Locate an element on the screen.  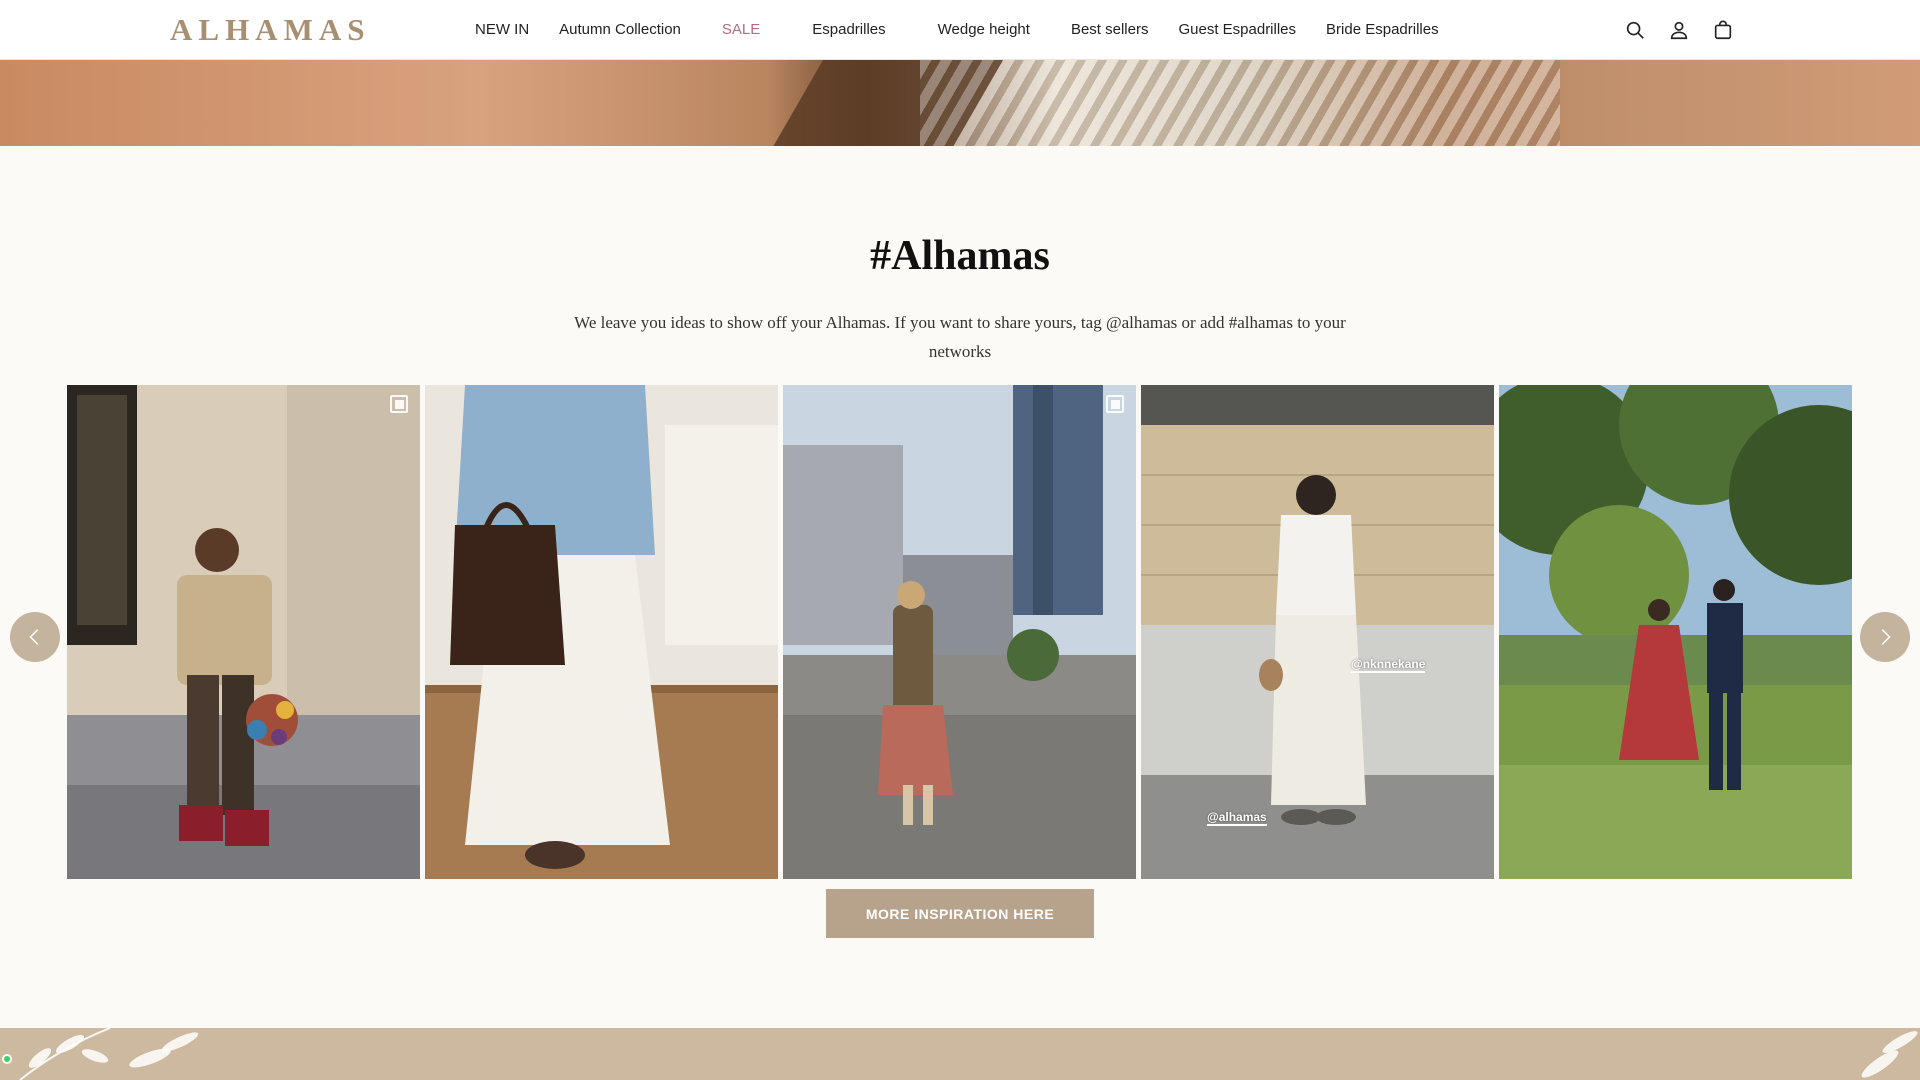
account-icon is located at coordinates (1679, 30).